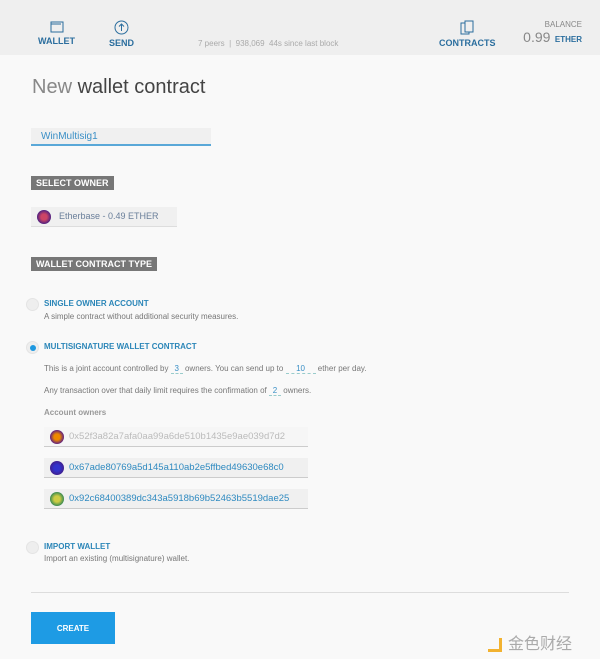 The height and width of the screenshot is (659, 600). I want to click on text: owners., so click(297, 390).